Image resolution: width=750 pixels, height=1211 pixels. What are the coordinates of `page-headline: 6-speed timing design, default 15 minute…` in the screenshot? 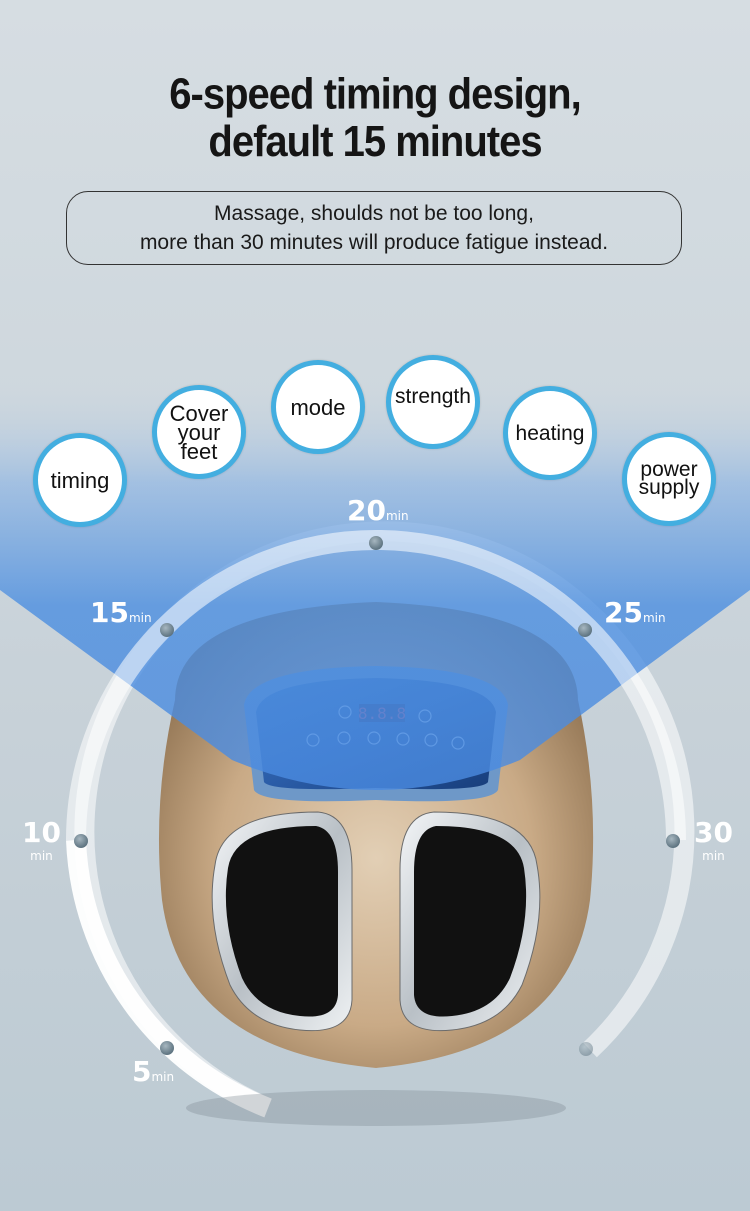 It's located at (375, 117).